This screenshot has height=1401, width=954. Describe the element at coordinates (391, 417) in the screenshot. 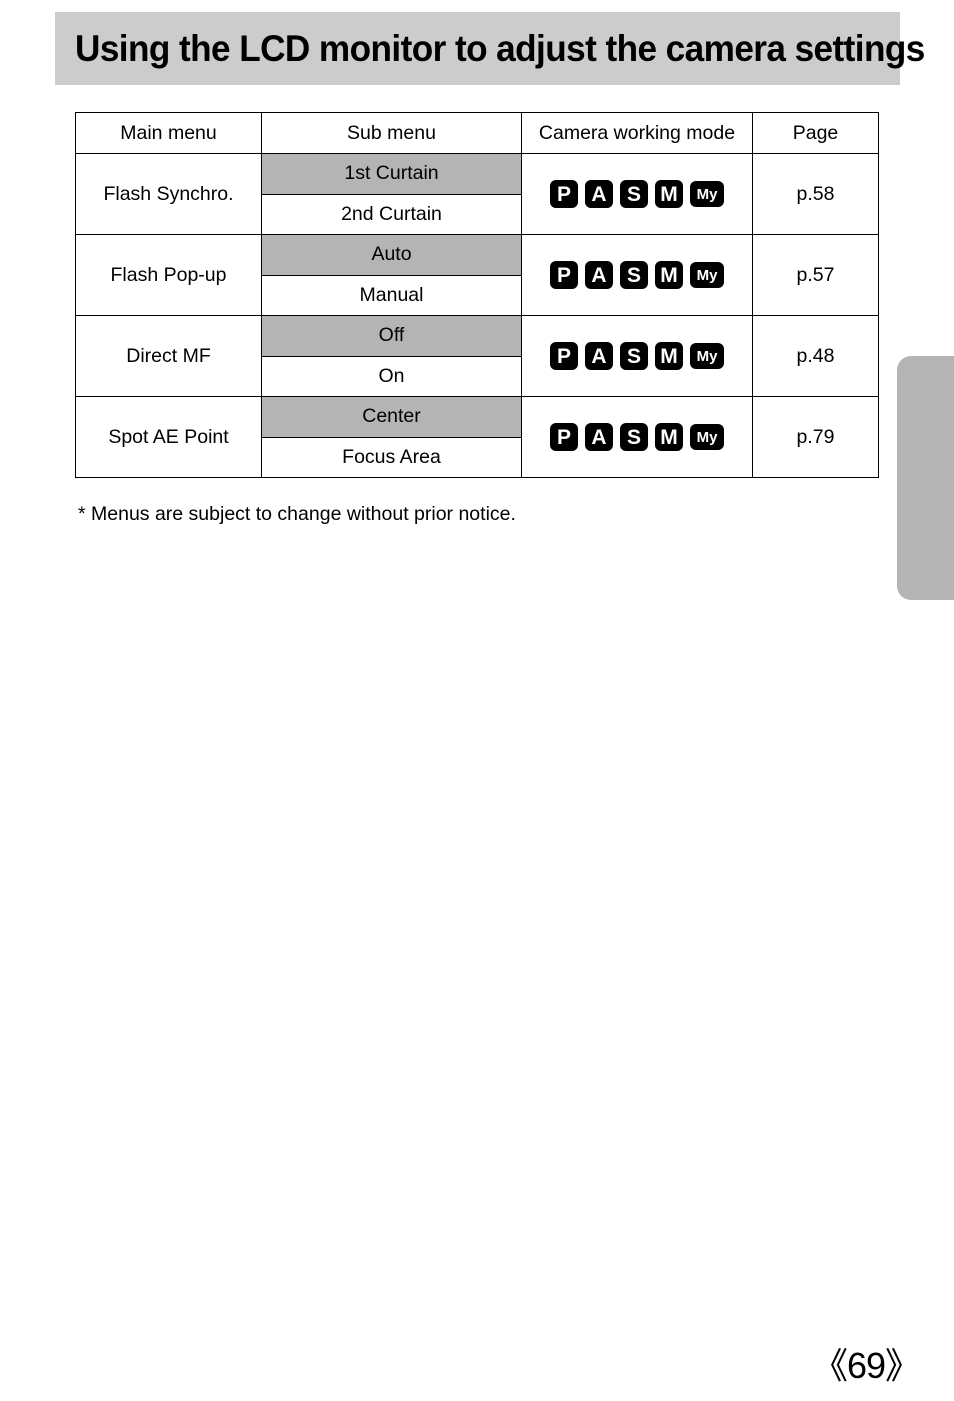

I see `sub-menu-option-selected: Center` at that location.